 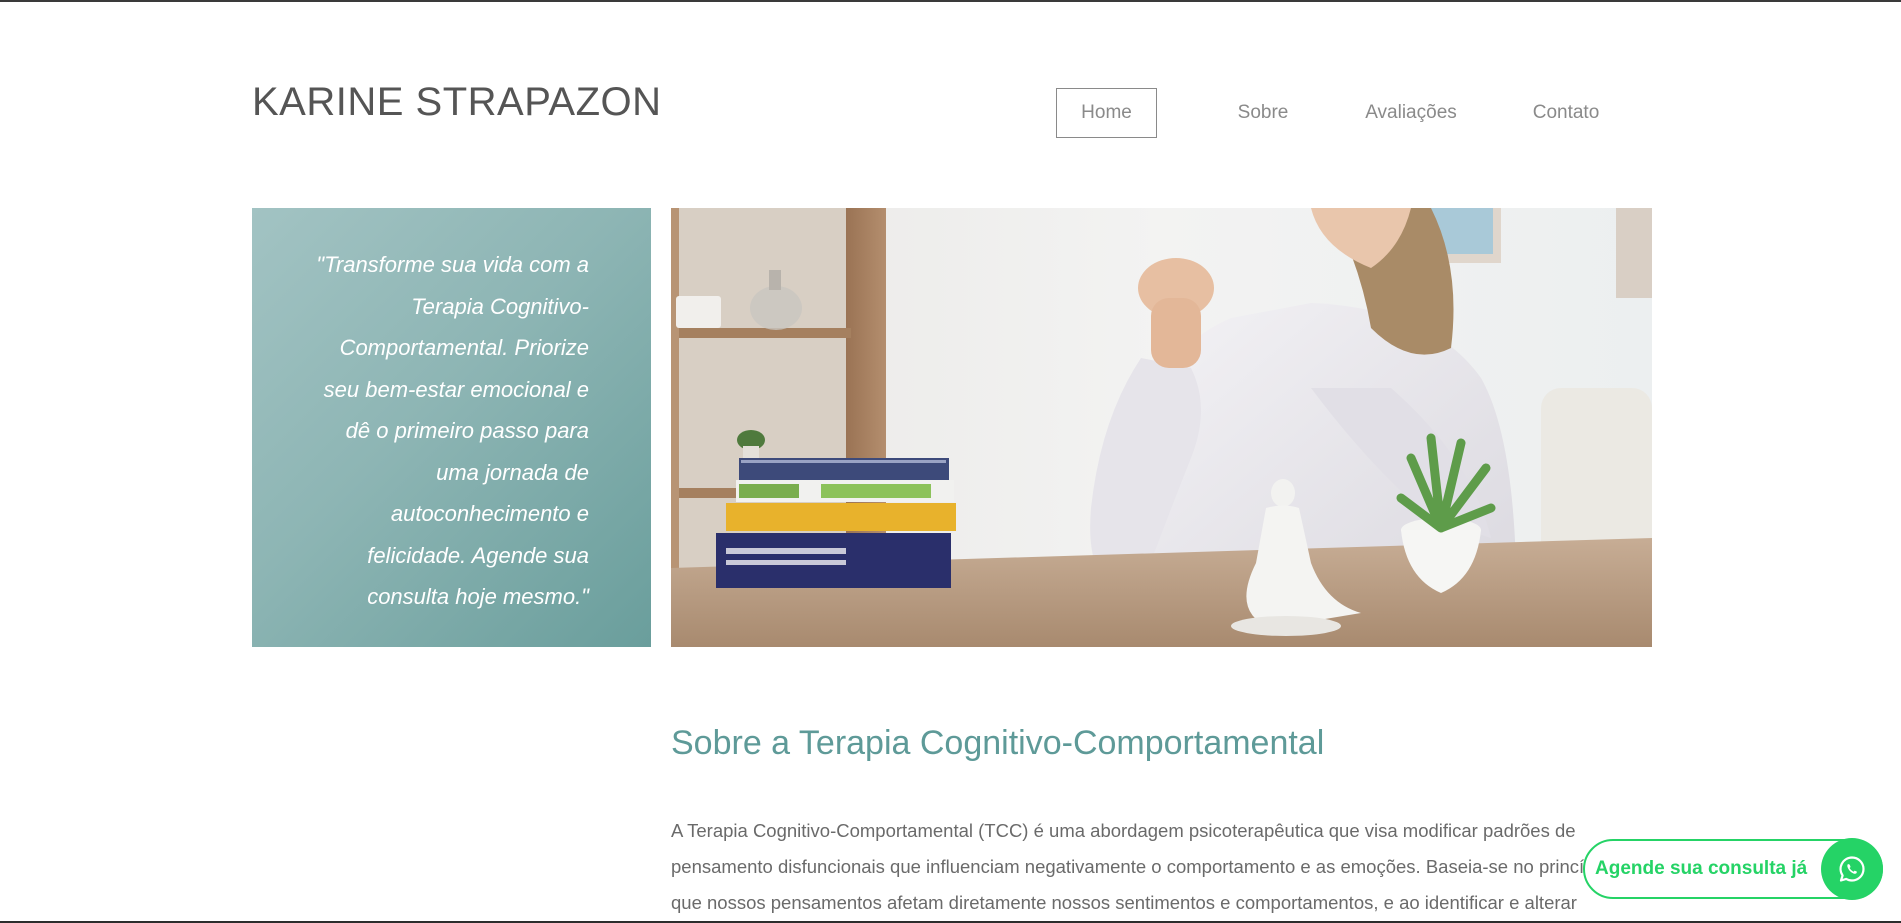 I want to click on section-title: Sobre a Terapia Cognitivo-Comportamental, so click(x=998, y=743).